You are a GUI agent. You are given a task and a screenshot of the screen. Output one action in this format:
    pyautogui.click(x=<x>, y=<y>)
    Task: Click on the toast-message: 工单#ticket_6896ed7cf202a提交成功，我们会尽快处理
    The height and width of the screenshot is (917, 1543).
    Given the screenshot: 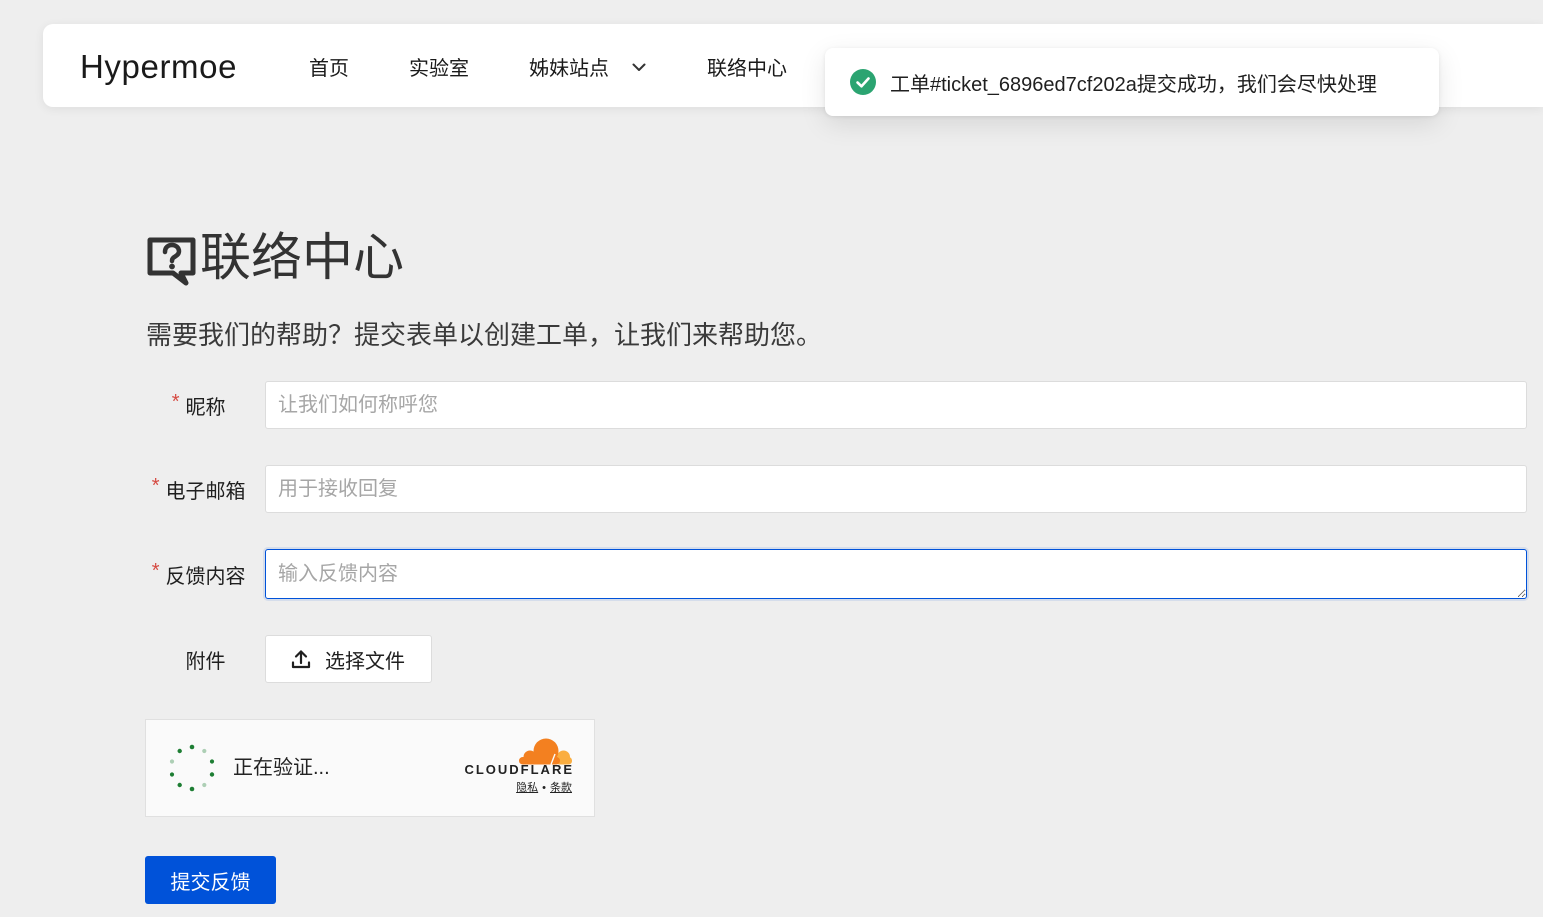 What is the action you would take?
    pyautogui.click(x=1133, y=84)
    